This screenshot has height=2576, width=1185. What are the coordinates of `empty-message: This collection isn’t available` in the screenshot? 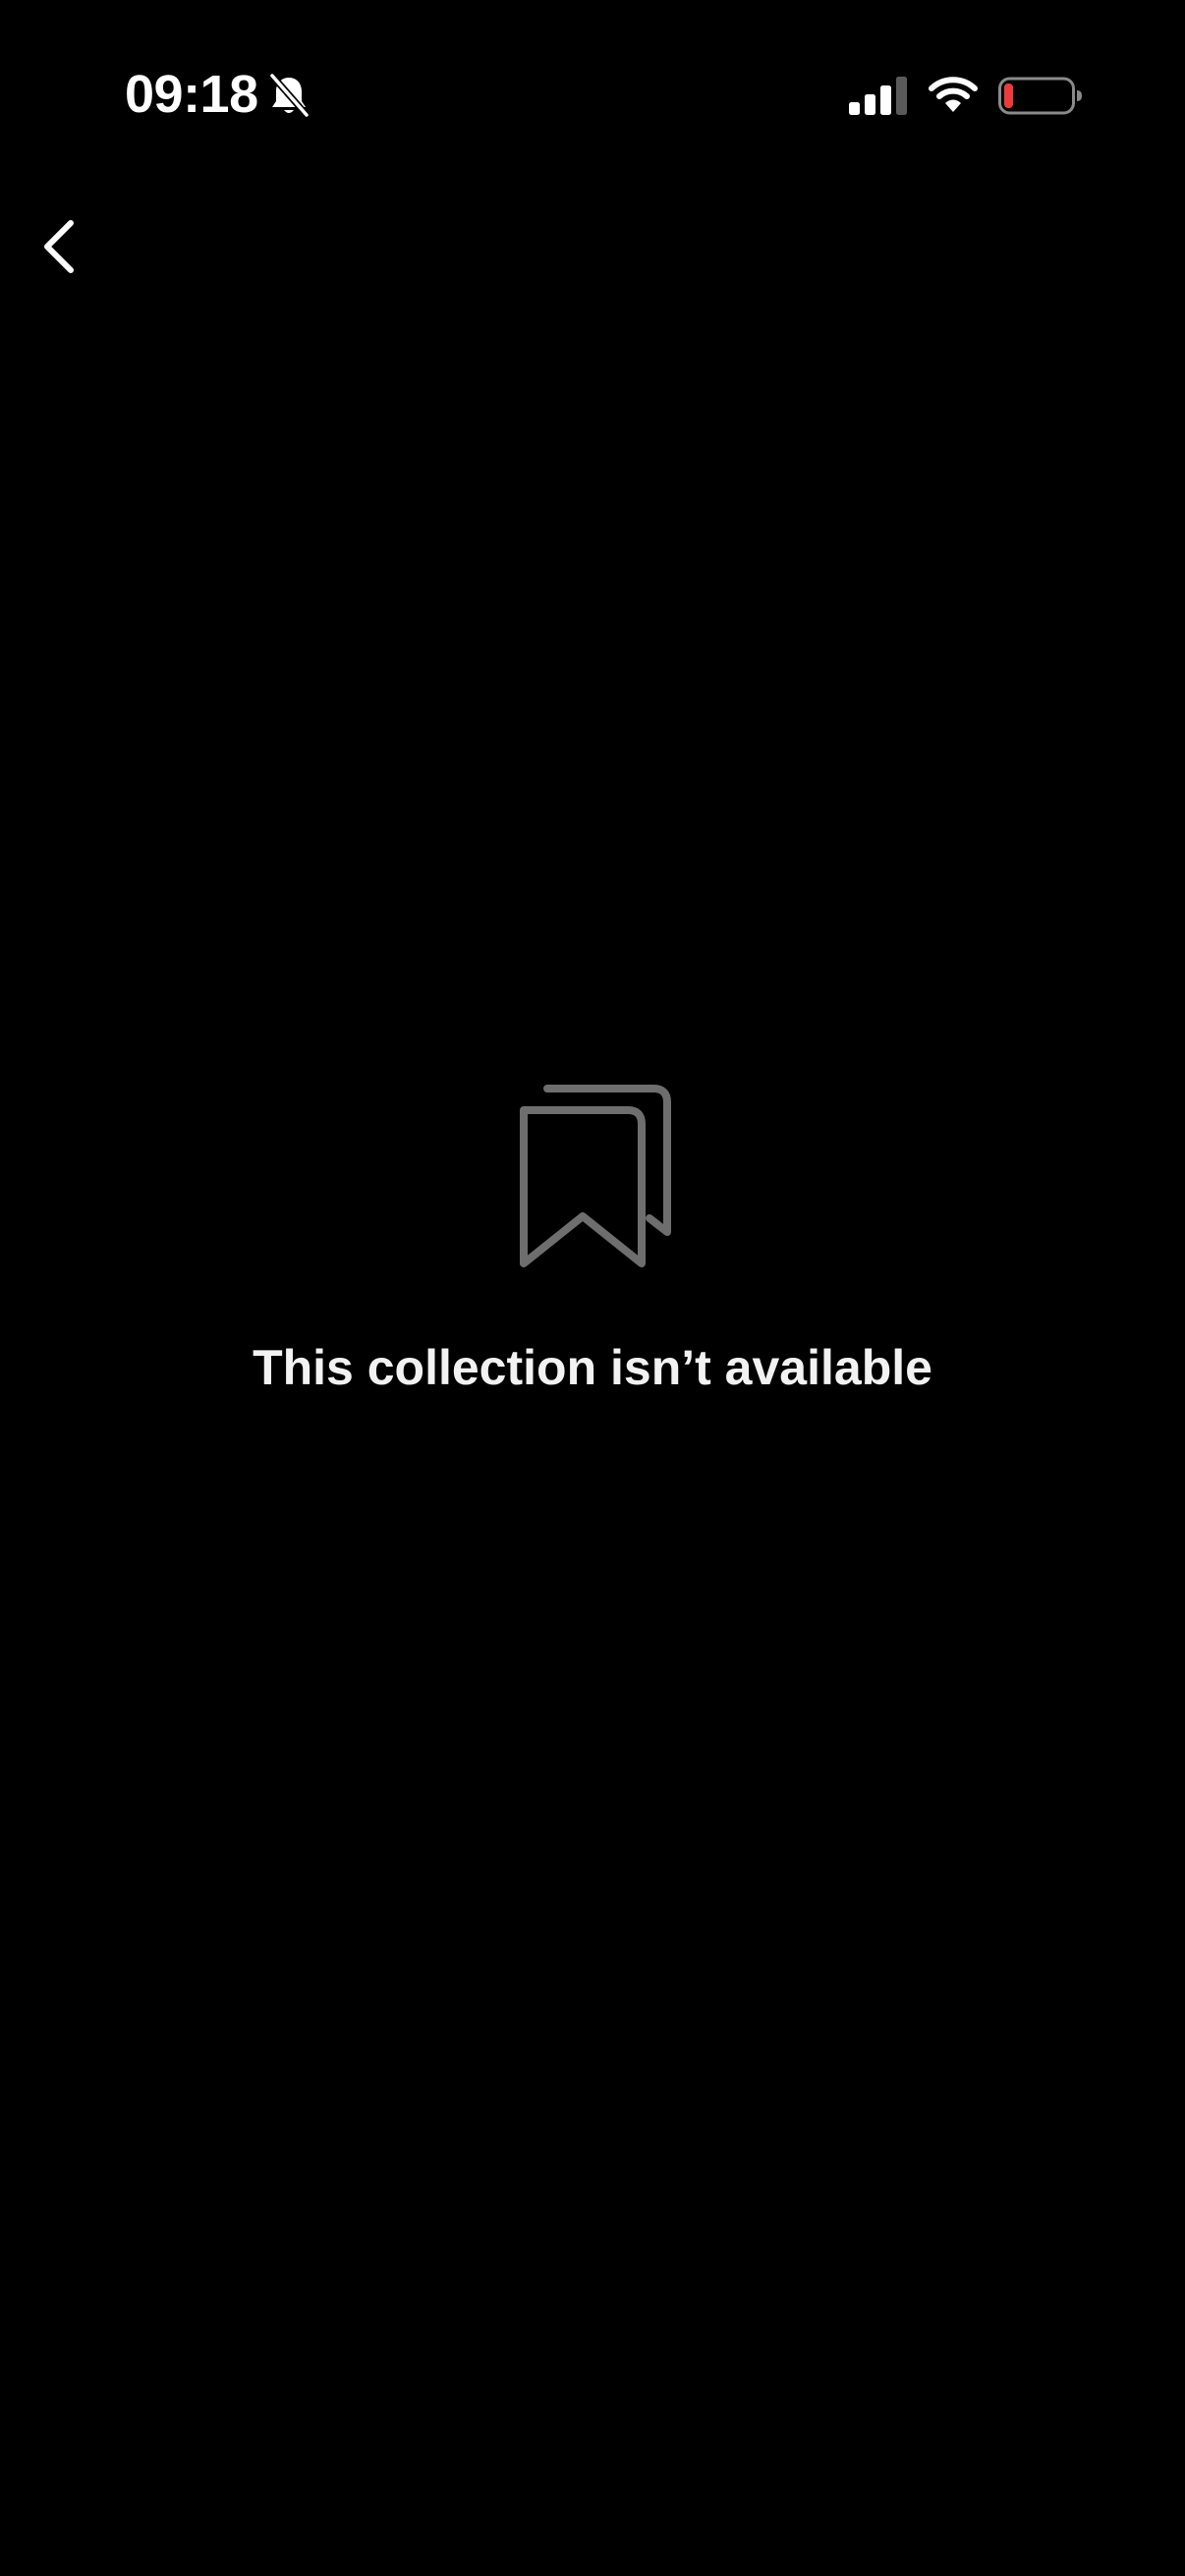 It's located at (592, 1367).